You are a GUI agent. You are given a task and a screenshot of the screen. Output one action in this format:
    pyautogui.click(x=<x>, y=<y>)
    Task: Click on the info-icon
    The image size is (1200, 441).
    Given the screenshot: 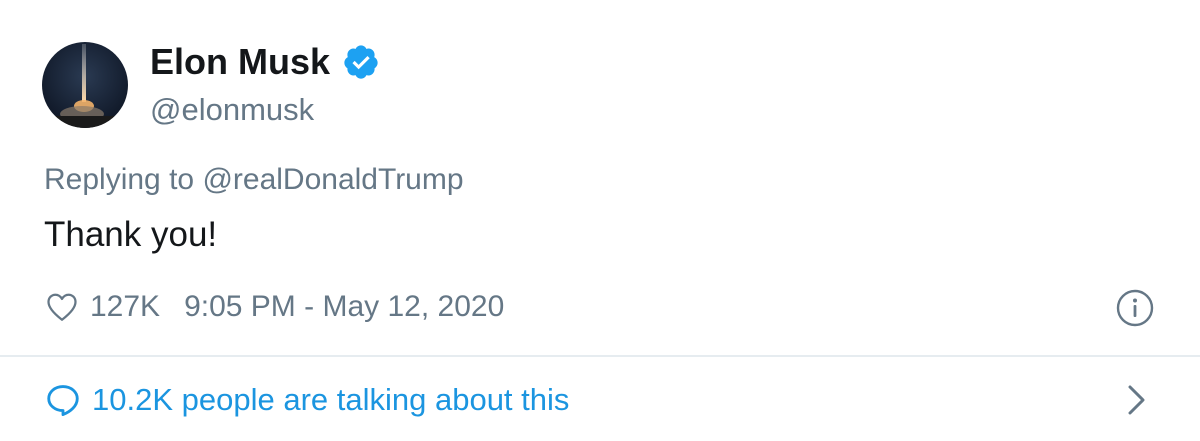 What is the action you would take?
    pyautogui.click(x=1135, y=308)
    